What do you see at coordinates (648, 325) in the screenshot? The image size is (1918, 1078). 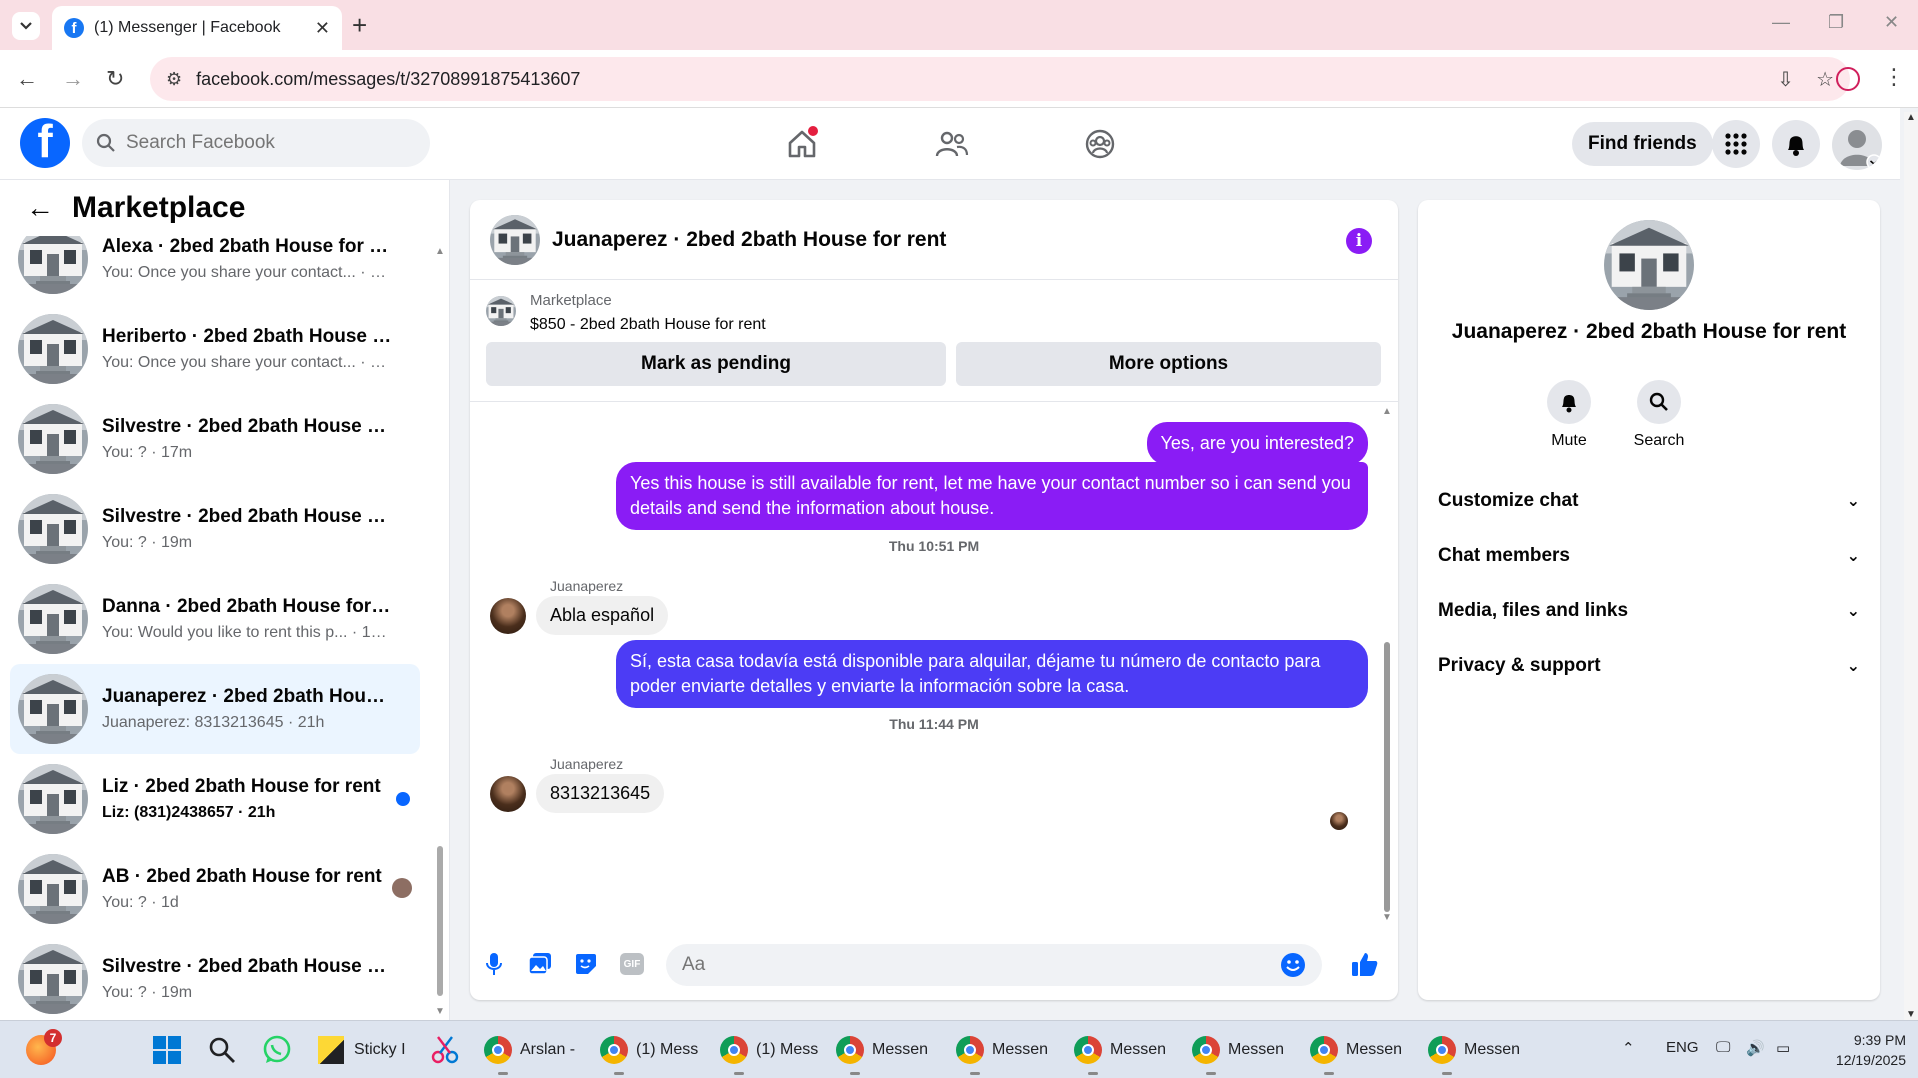 I see `listing-title: $850 - 2bed 2bath House for rent` at bounding box center [648, 325].